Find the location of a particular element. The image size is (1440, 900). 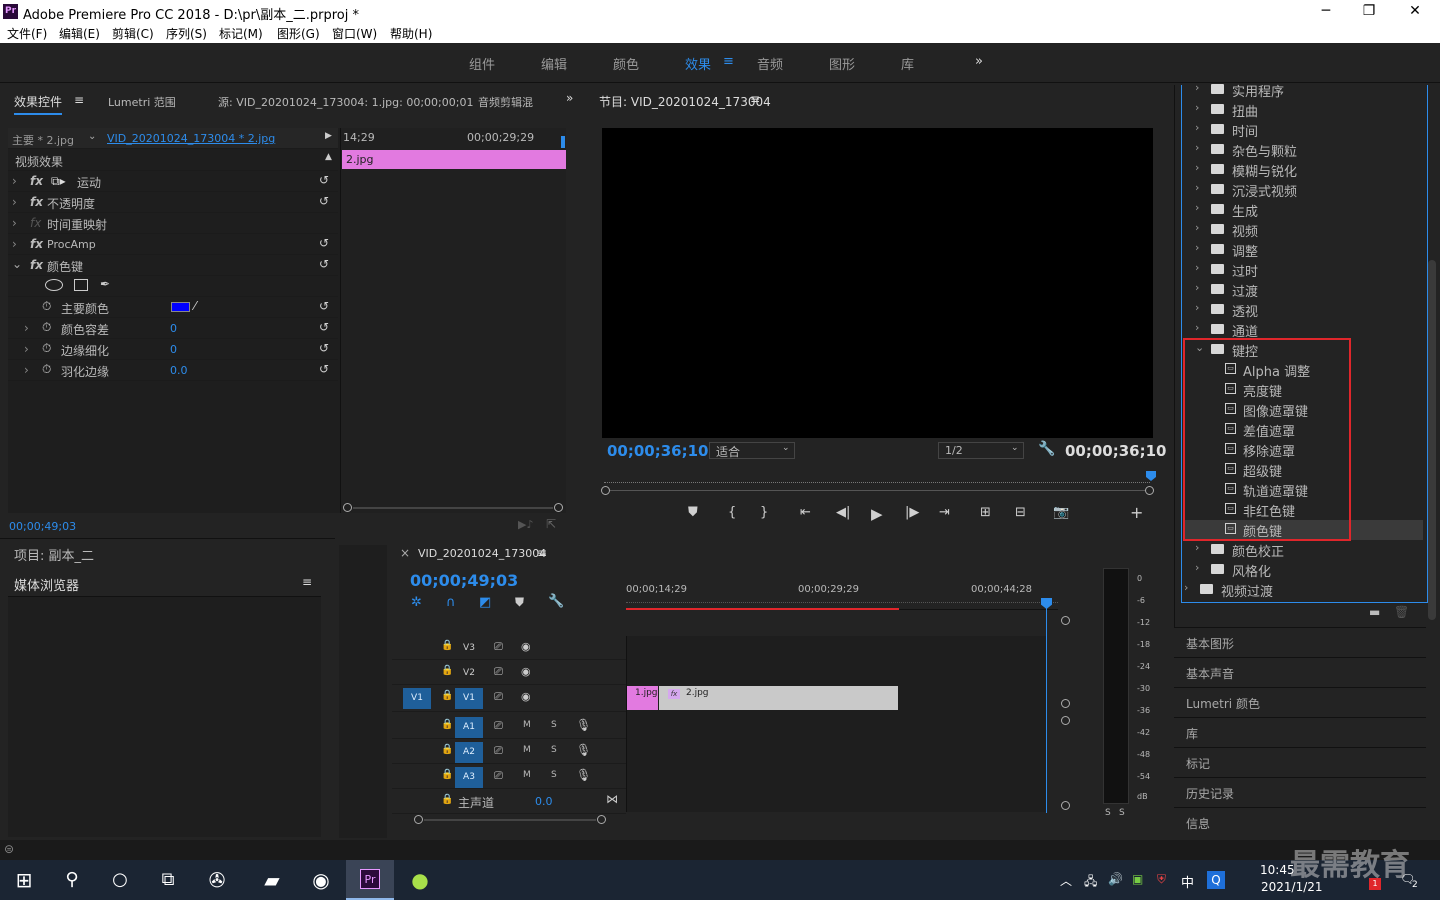

effects-folder-row: › 过时 is located at coordinates (1303, 270).